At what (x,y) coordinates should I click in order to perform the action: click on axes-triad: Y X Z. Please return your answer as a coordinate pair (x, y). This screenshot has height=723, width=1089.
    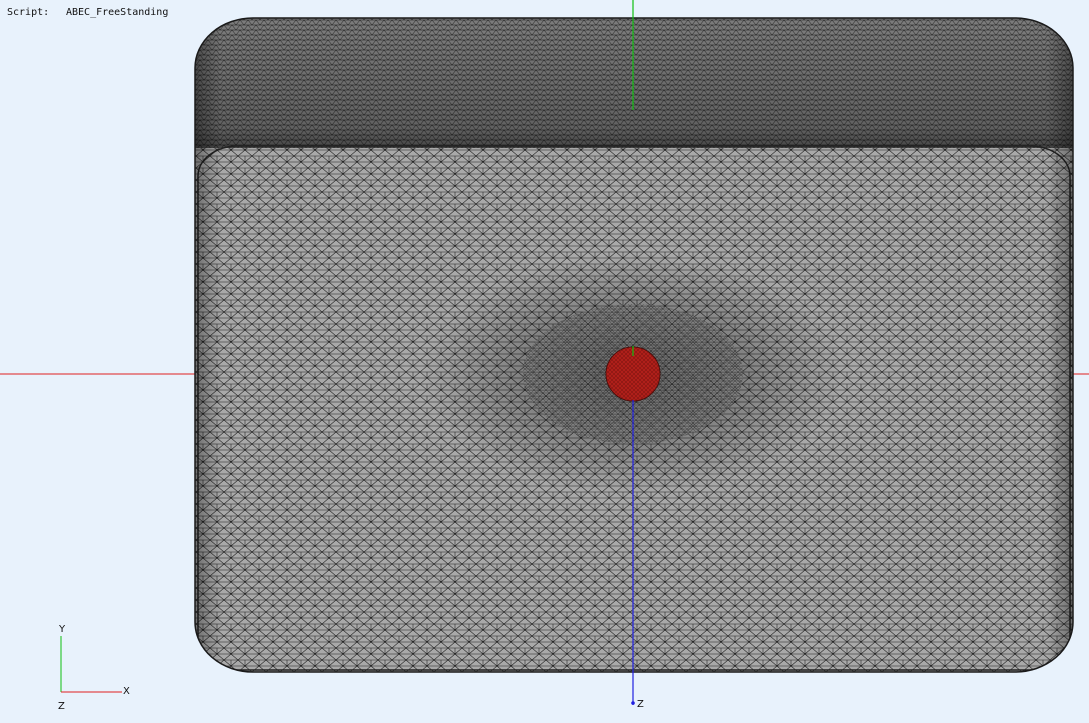
    Looking at the image, I should click on (94, 668).